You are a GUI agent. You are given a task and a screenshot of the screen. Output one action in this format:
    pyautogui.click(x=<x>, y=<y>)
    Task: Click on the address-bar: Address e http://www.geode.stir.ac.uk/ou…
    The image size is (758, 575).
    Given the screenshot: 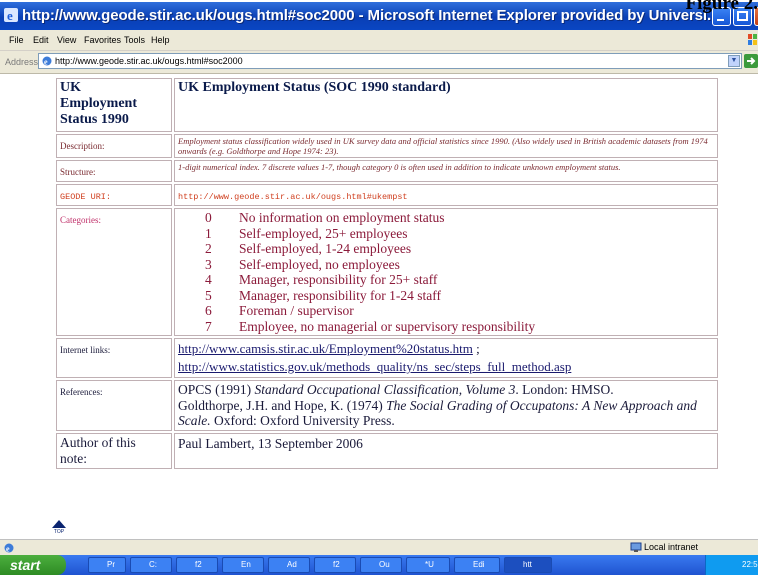 What is the action you would take?
    pyautogui.click(x=379, y=62)
    